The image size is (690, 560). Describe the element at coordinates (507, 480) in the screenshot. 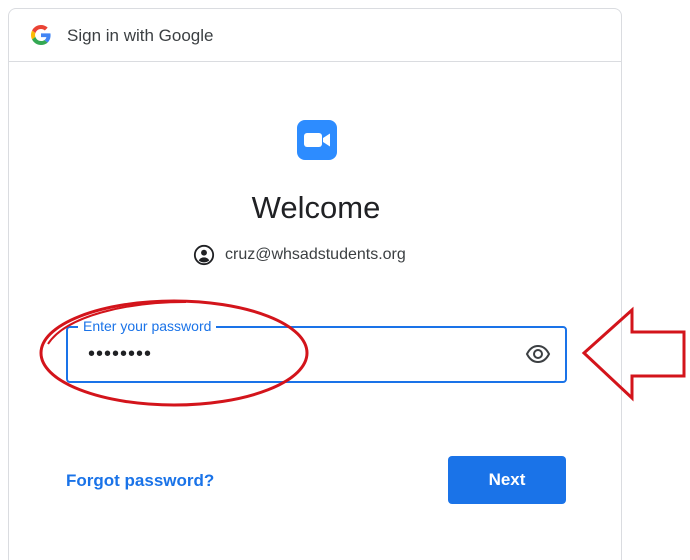

I see `next-button: Next` at that location.